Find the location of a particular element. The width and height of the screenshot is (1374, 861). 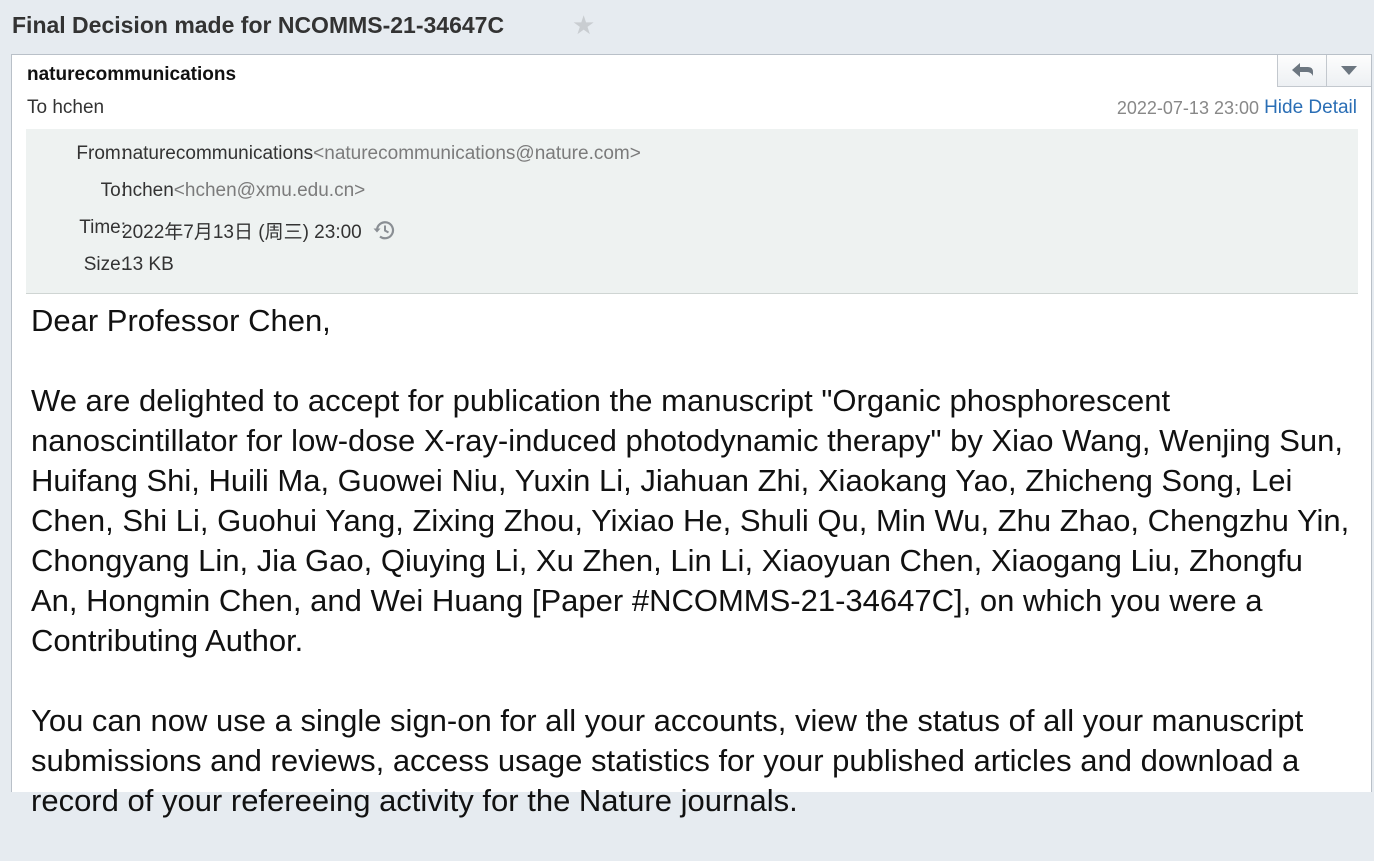

body-greeting: Dear Professor Chen, is located at coordinates (181, 320).